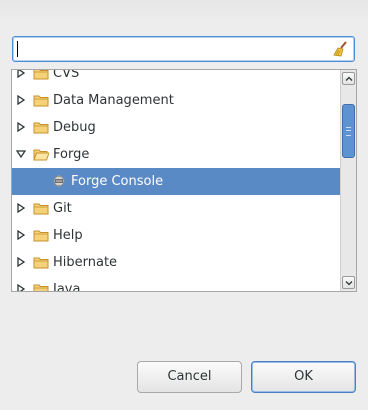 The width and height of the screenshot is (368, 410). What do you see at coordinates (41, 155) in the screenshot?
I see `folder-open-icon` at bounding box center [41, 155].